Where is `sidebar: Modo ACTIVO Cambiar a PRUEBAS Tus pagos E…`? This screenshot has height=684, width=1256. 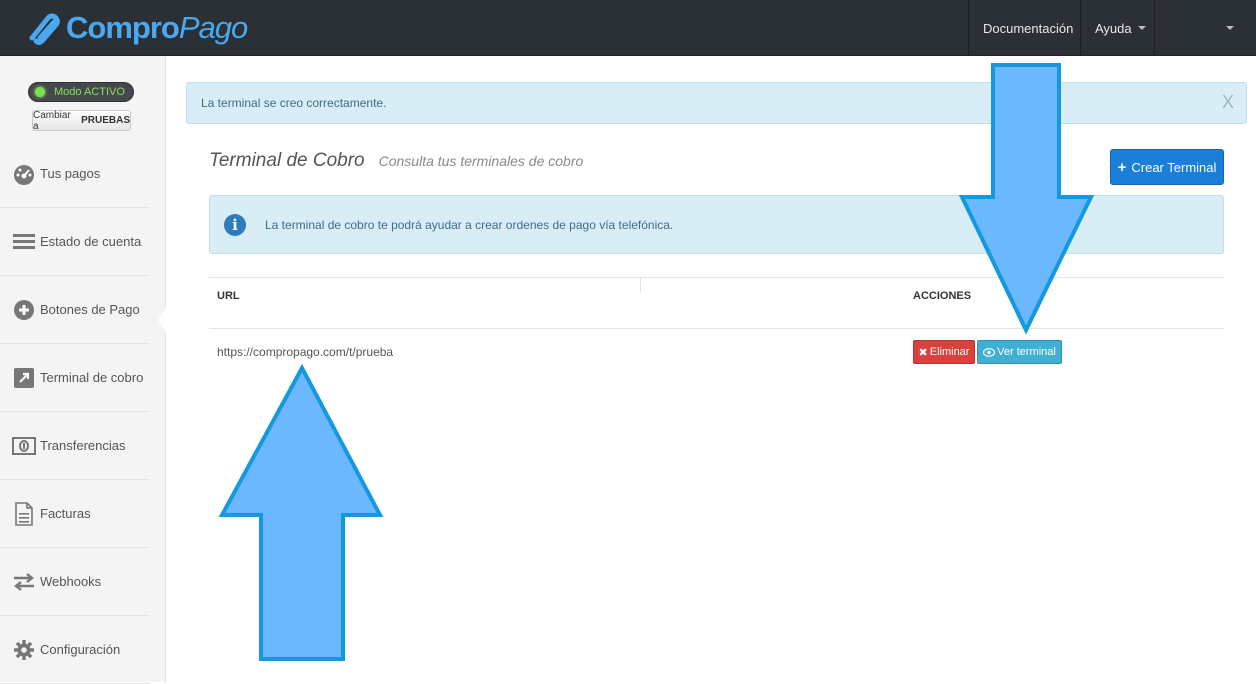
sidebar: Modo ACTIVO Cambiar a PRUEBAS Tus pagos E… is located at coordinates (83, 370).